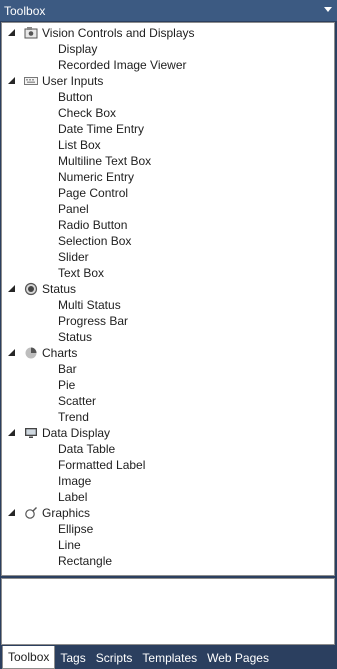 This screenshot has height=669, width=337. I want to click on tree-item-label: Formatted Label, so click(102, 465).